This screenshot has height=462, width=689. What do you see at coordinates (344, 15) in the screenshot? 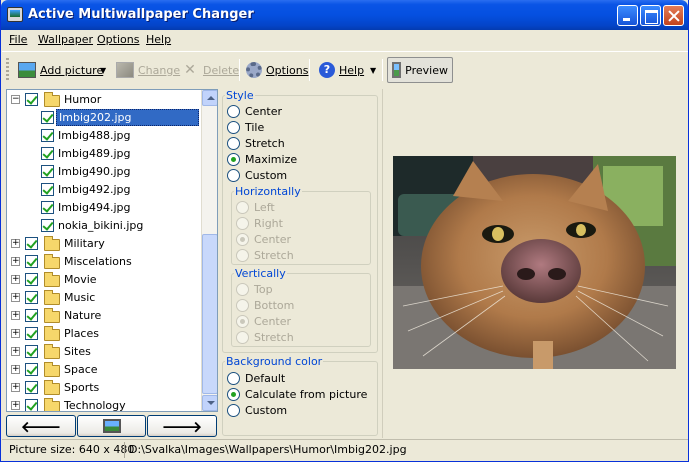
I see `title-bar: Active Multiwallpaper Changer` at bounding box center [344, 15].